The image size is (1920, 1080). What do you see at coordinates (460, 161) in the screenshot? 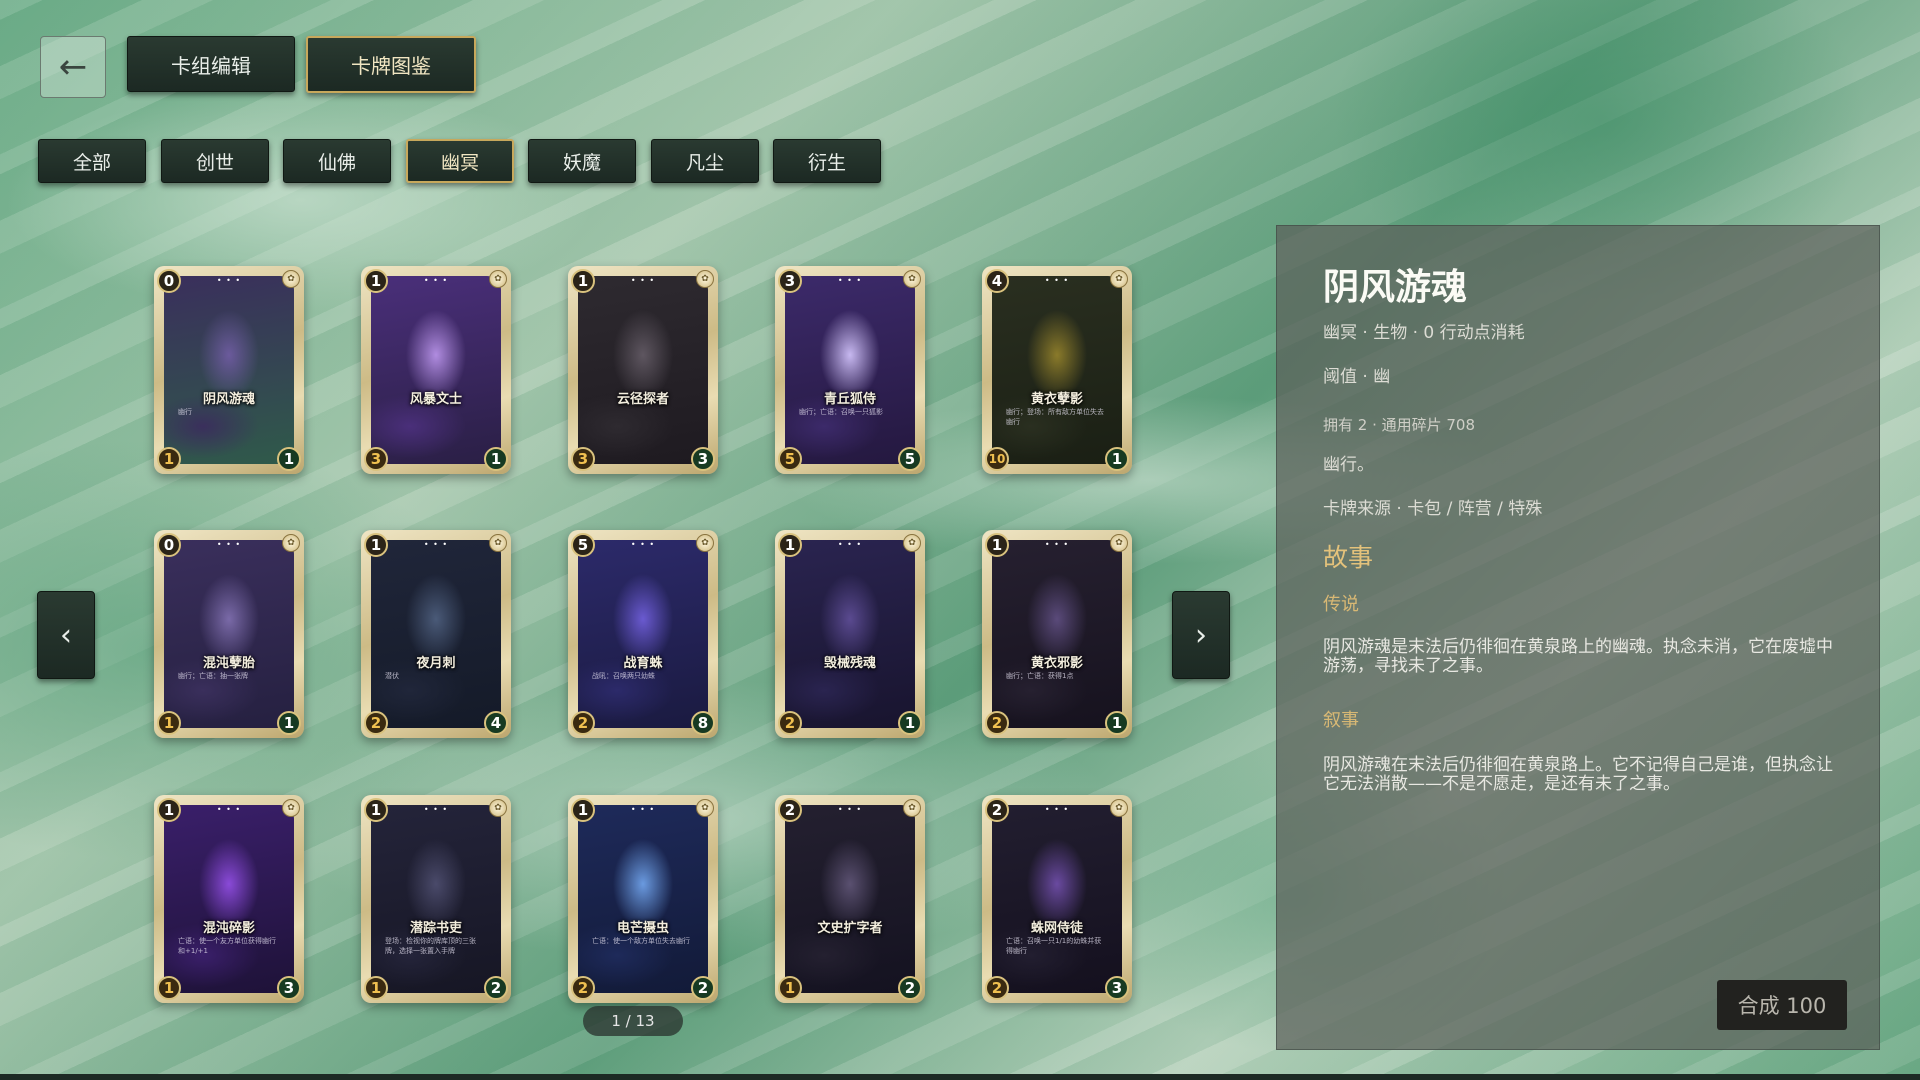
I see `filter-youming: 幽冥` at bounding box center [460, 161].